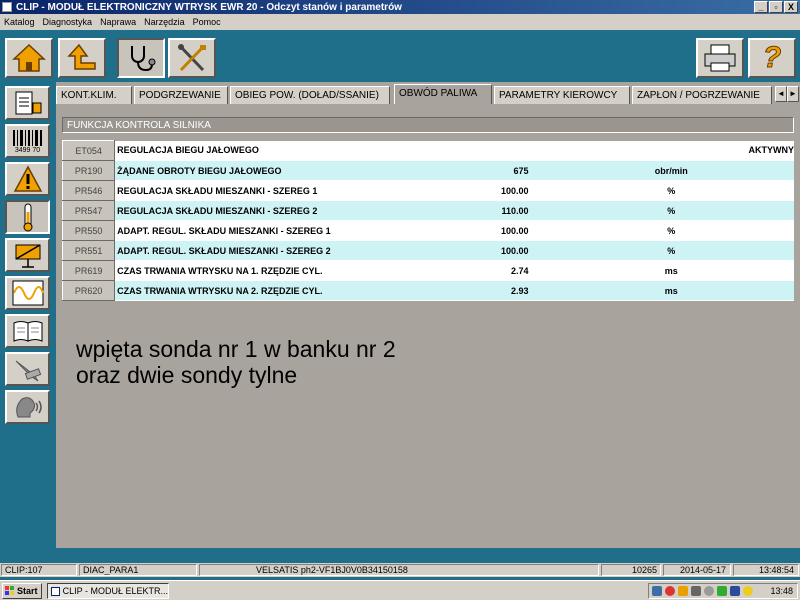 The width and height of the screenshot is (800, 600). What do you see at coordinates (611, 150) in the screenshot?
I see `param-status: AKTYWNY` at bounding box center [611, 150].